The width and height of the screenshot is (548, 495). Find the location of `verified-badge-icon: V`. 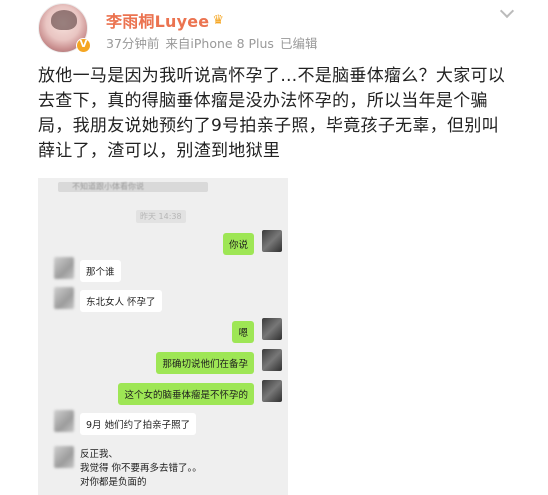

verified-badge-icon: V is located at coordinates (83, 45).